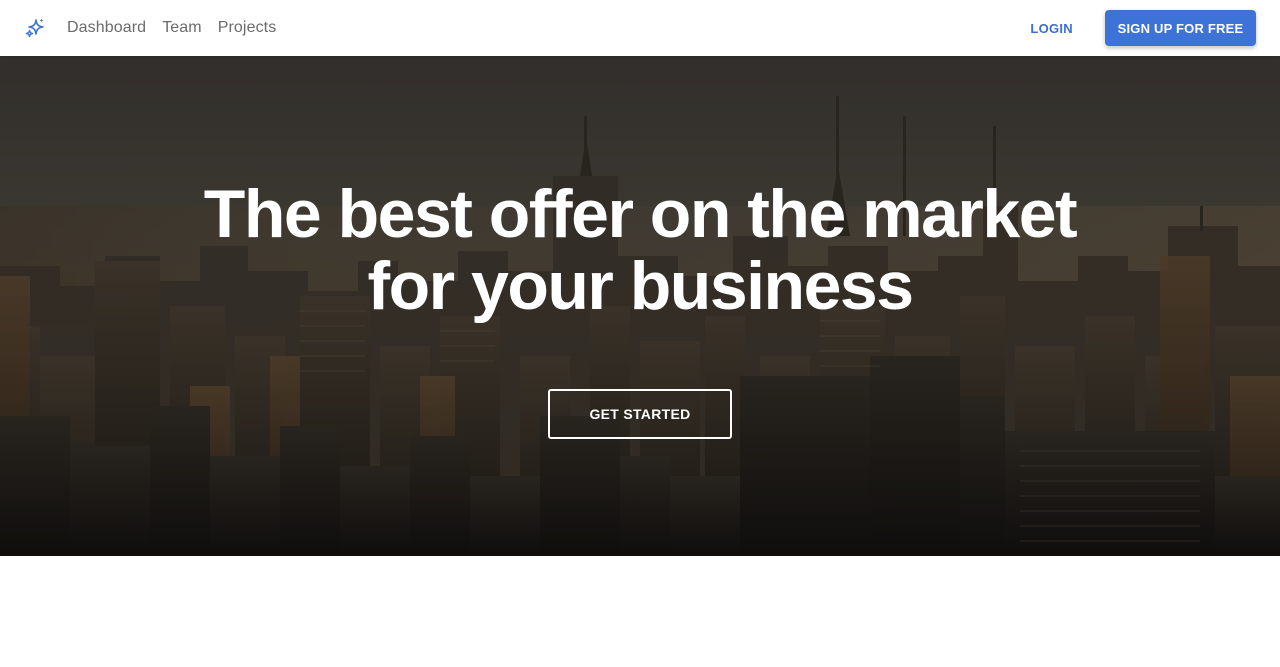 This screenshot has width=1280, height=667. Describe the element at coordinates (35, 28) in the screenshot. I see `sparkles-icon` at that location.